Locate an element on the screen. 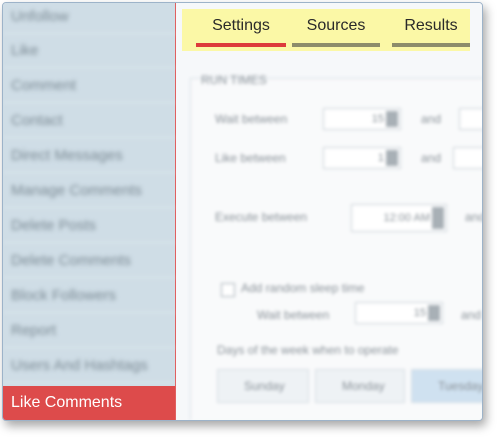 The image size is (497, 437). sidebar-item-users-and-hashtags: Users And Hashtags is located at coordinates (89, 366).